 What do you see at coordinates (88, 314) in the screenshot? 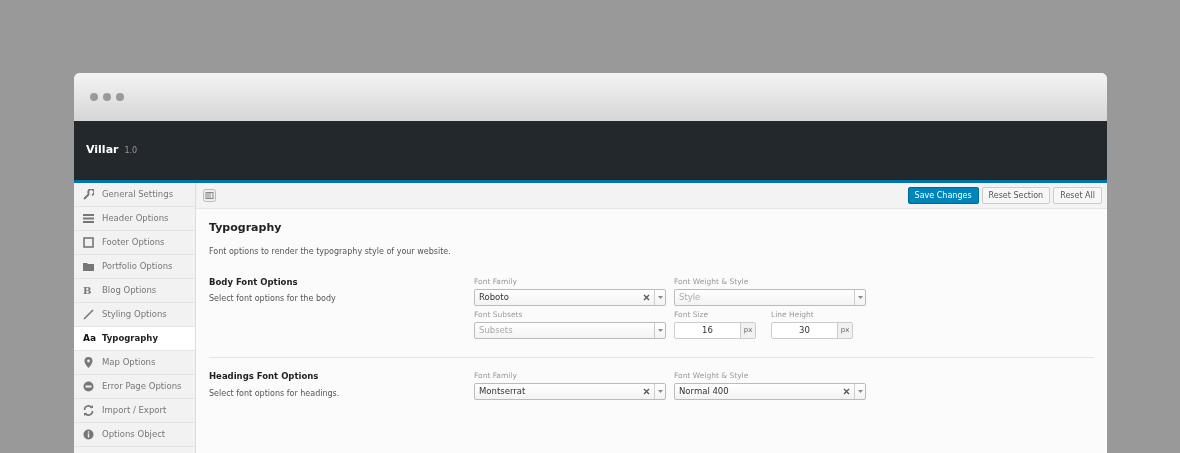
I see `brush-icon` at bounding box center [88, 314].